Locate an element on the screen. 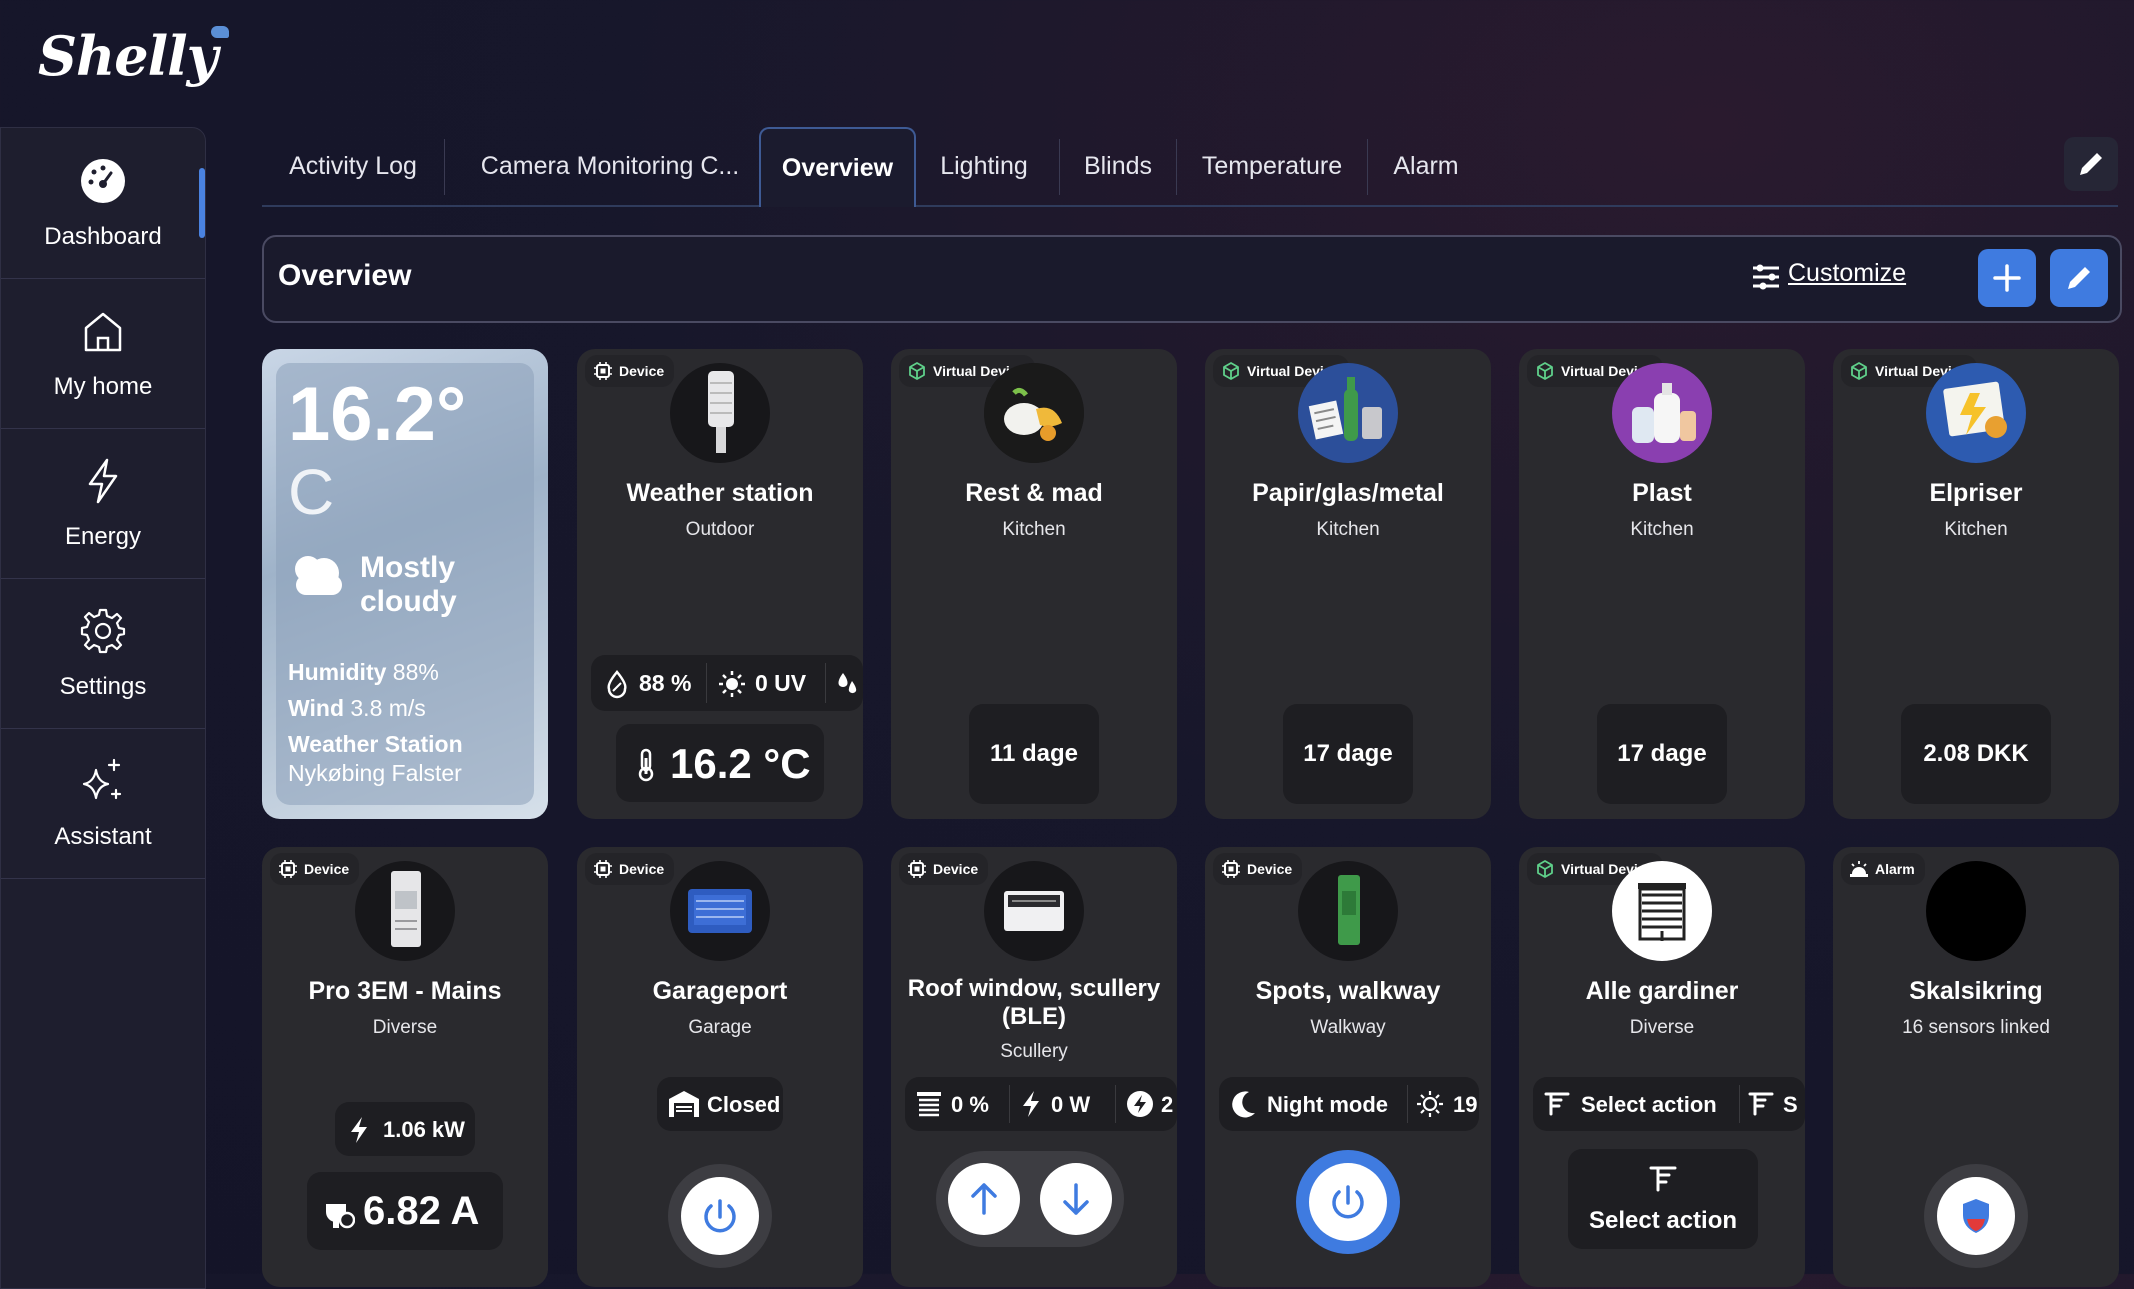 This screenshot has height=1289, width=2134. add-button is located at coordinates (2007, 278).